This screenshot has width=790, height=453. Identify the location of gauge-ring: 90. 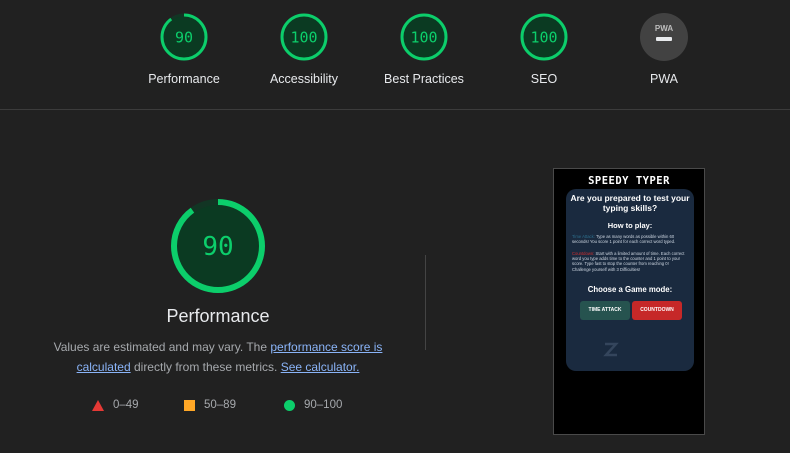
(184, 37).